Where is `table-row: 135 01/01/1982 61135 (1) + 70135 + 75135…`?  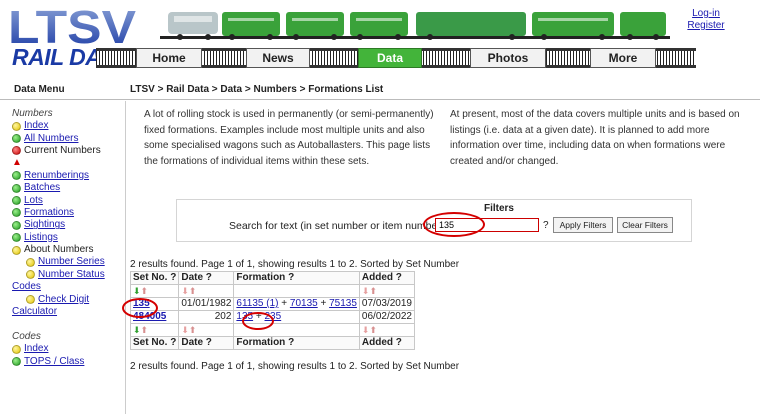
table-row: 135 01/01/1982 61135 (1) + 70135 + 75135… is located at coordinates (272, 304).